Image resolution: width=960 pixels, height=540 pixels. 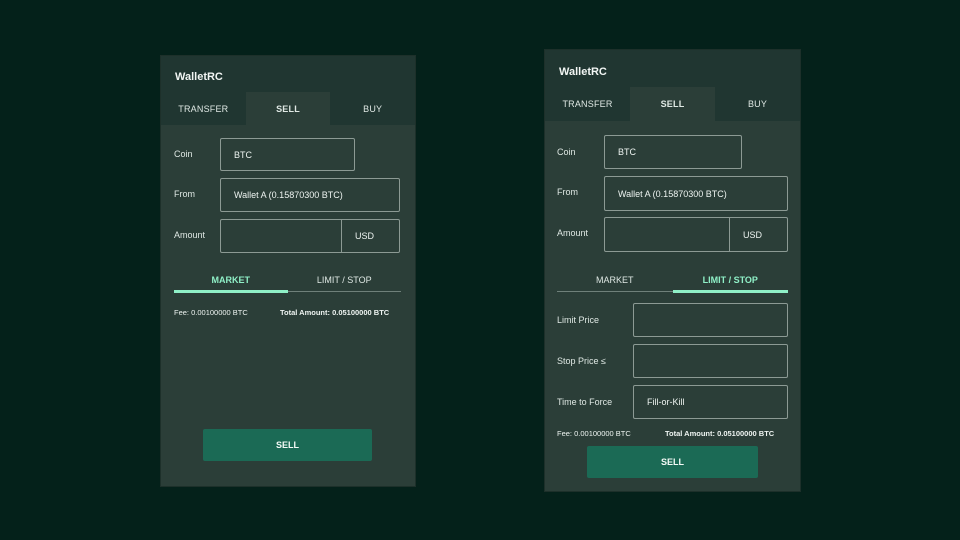 I want to click on time-to-force-select: Fill-or-Kill, so click(x=710, y=402).